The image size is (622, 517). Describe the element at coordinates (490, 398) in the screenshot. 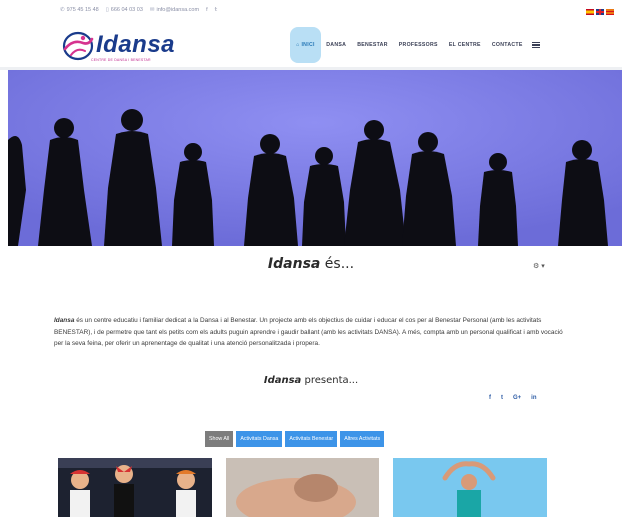

I see `facebook-share-icon: f` at that location.